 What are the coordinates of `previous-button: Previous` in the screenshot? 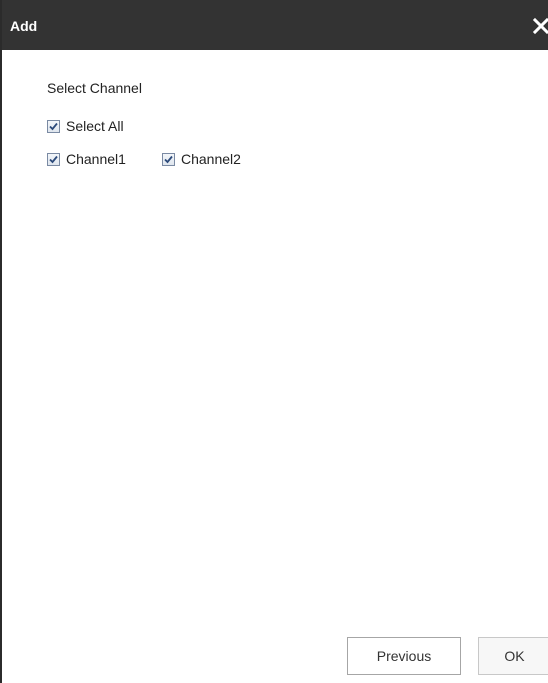 It's located at (404, 656).